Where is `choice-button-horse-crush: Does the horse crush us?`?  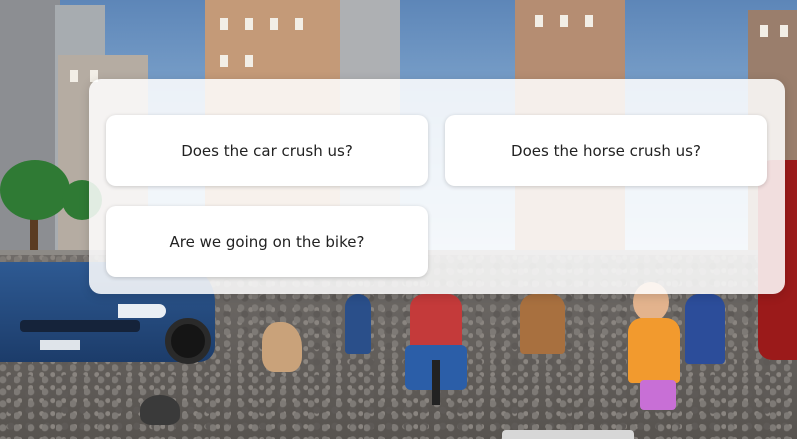
choice-button-horse-crush: Does the horse crush us? is located at coordinates (606, 150).